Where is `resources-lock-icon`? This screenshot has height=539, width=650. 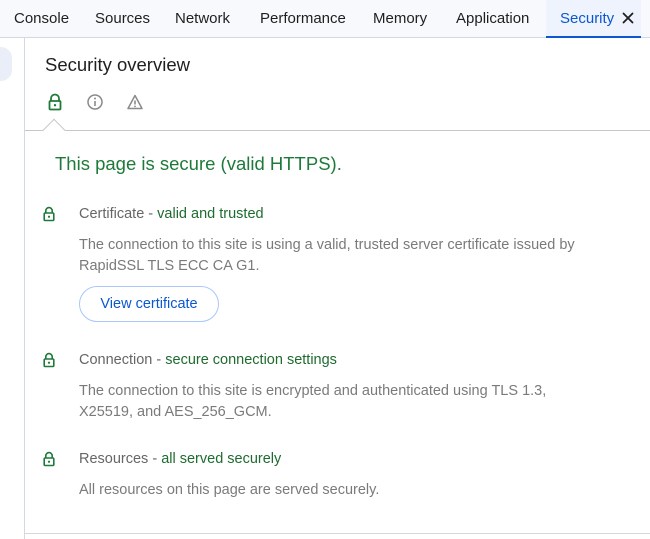 resources-lock-icon is located at coordinates (49, 459).